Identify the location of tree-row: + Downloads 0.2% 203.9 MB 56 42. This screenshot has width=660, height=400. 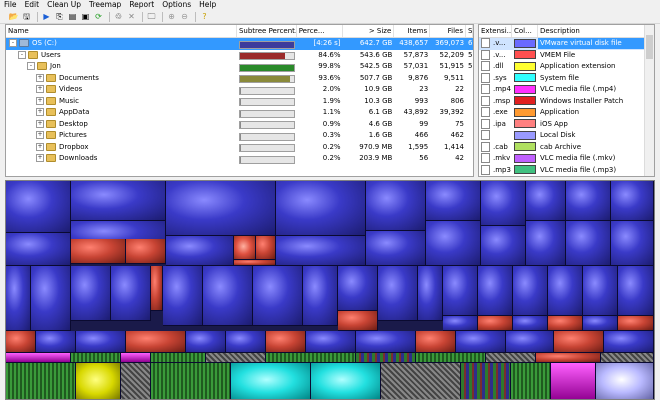
(239, 159).